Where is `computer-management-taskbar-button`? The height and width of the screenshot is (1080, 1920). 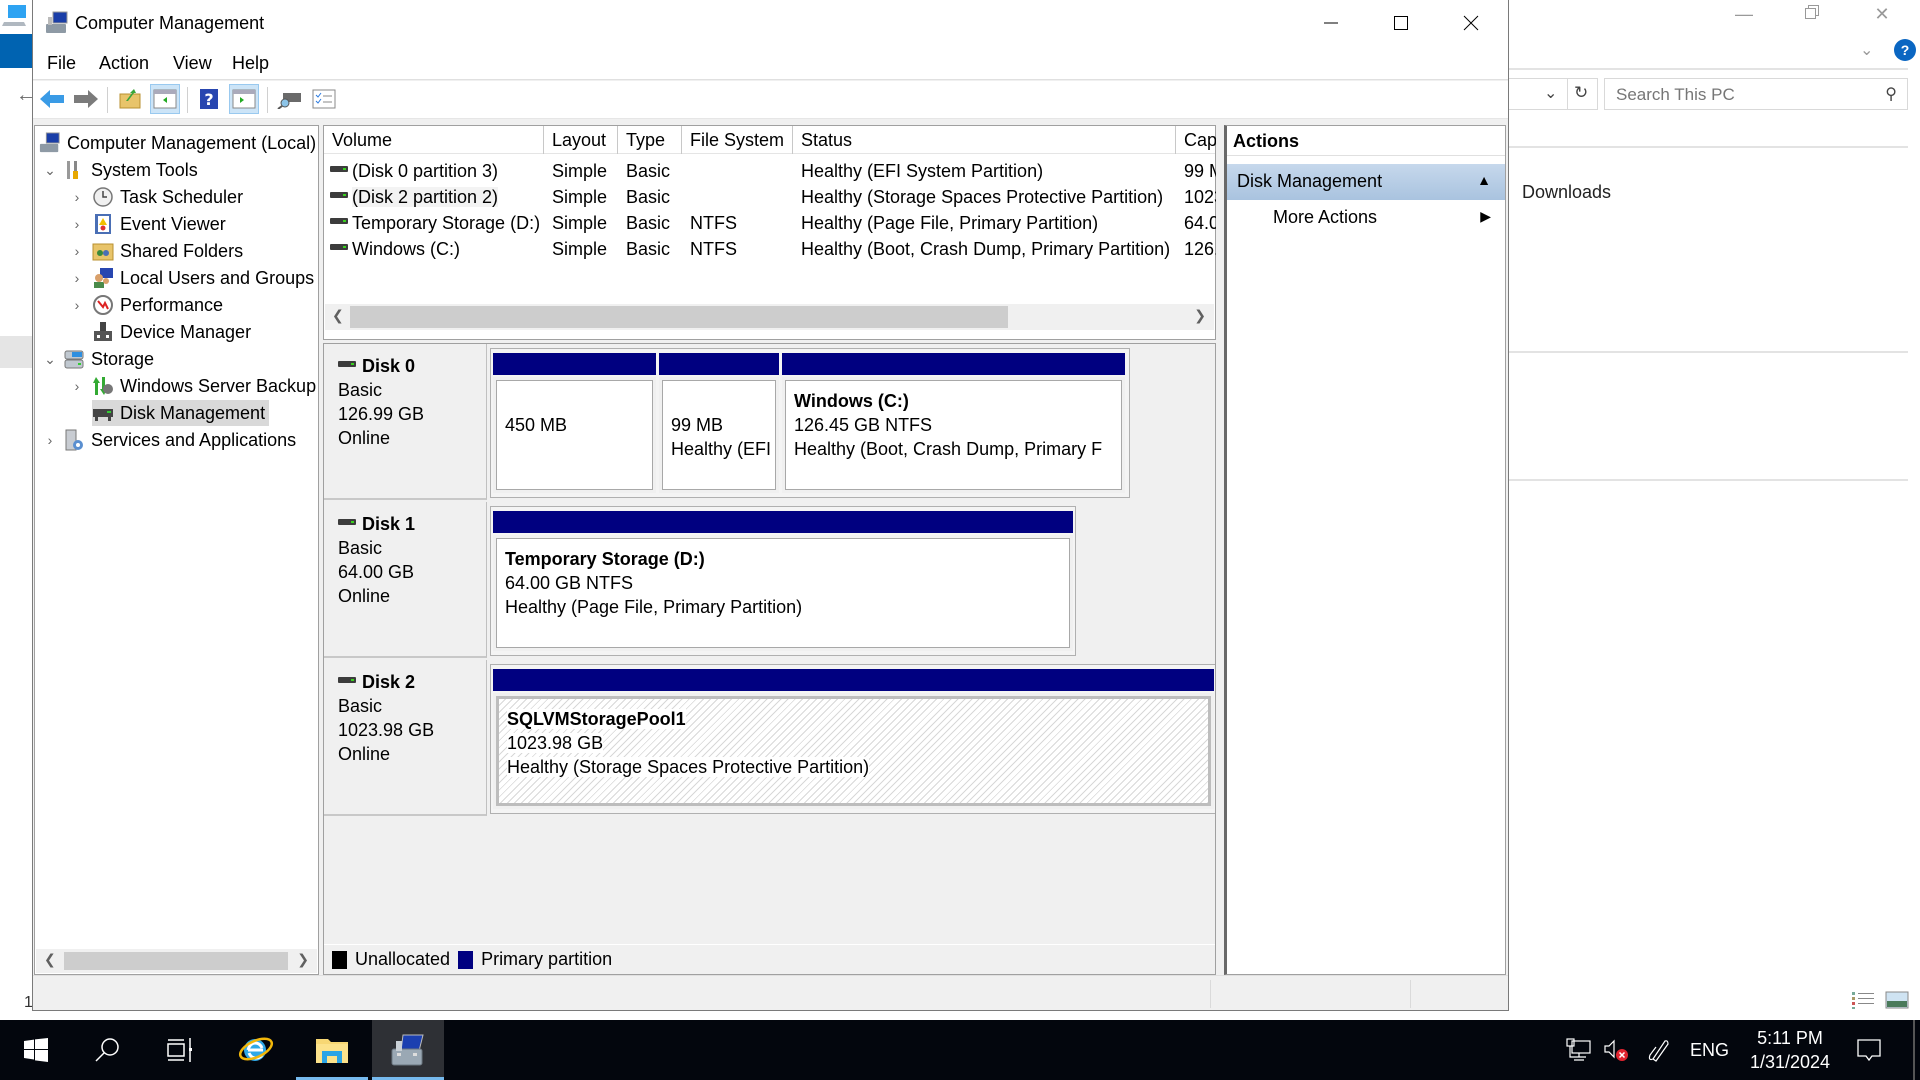 computer-management-taskbar-button is located at coordinates (408, 1050).